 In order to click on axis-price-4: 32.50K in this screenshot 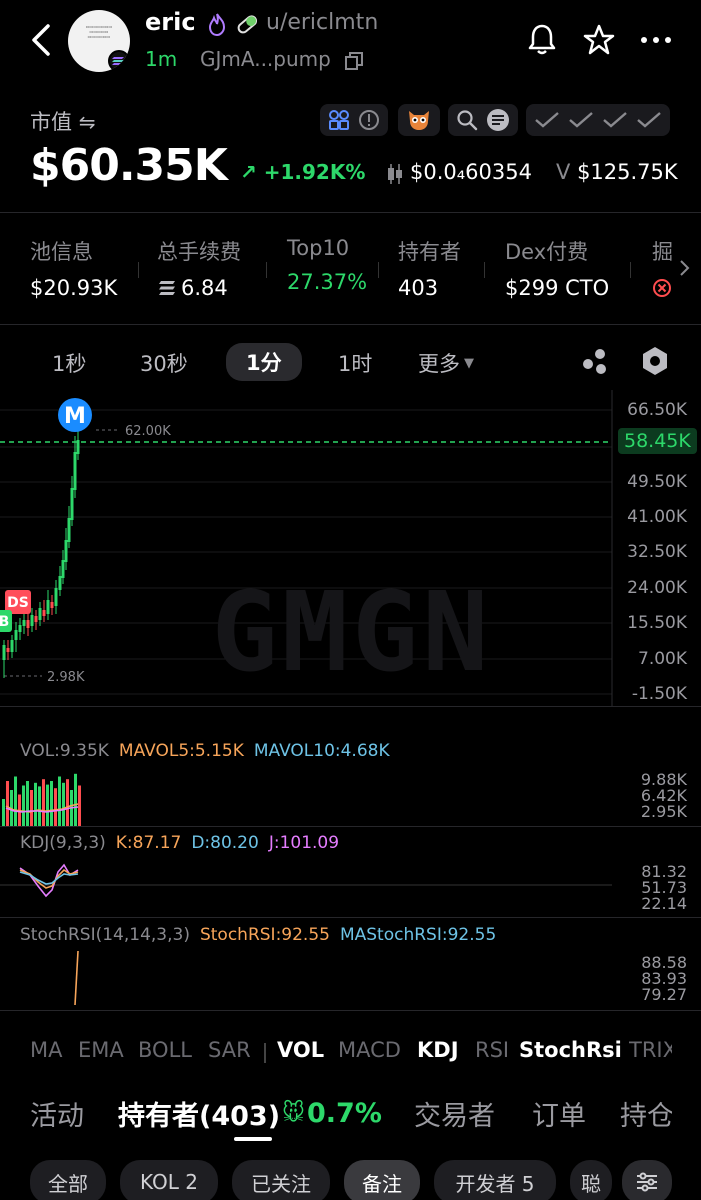, I will do `click(657, 552)`.